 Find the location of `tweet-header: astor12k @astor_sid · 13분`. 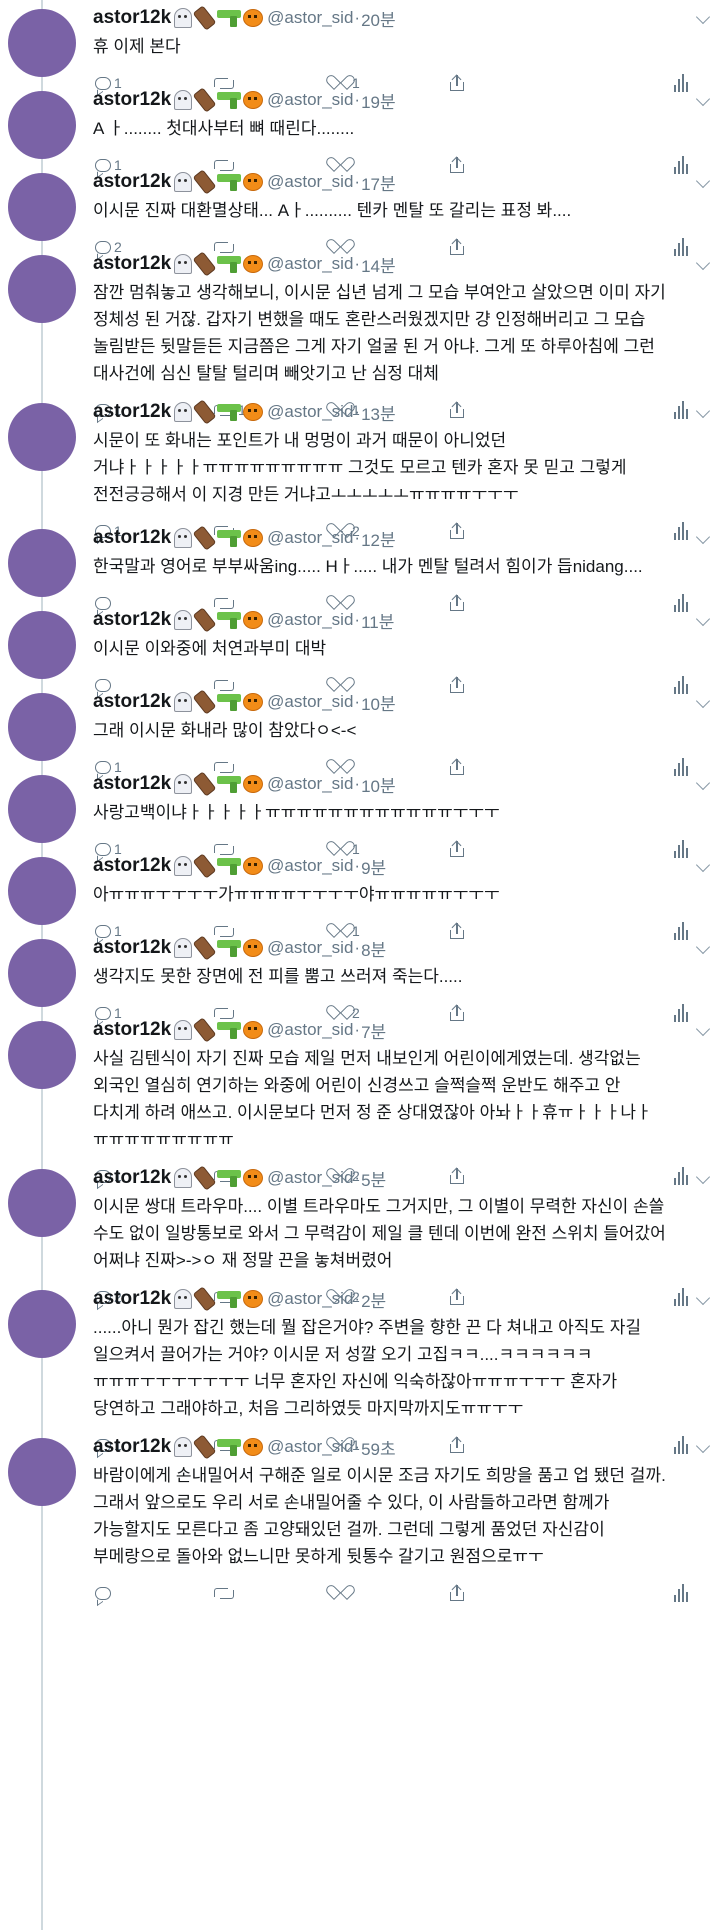

tweet-header: astor12k @astor_sid · 13분 is located at coordinates (394, 412).